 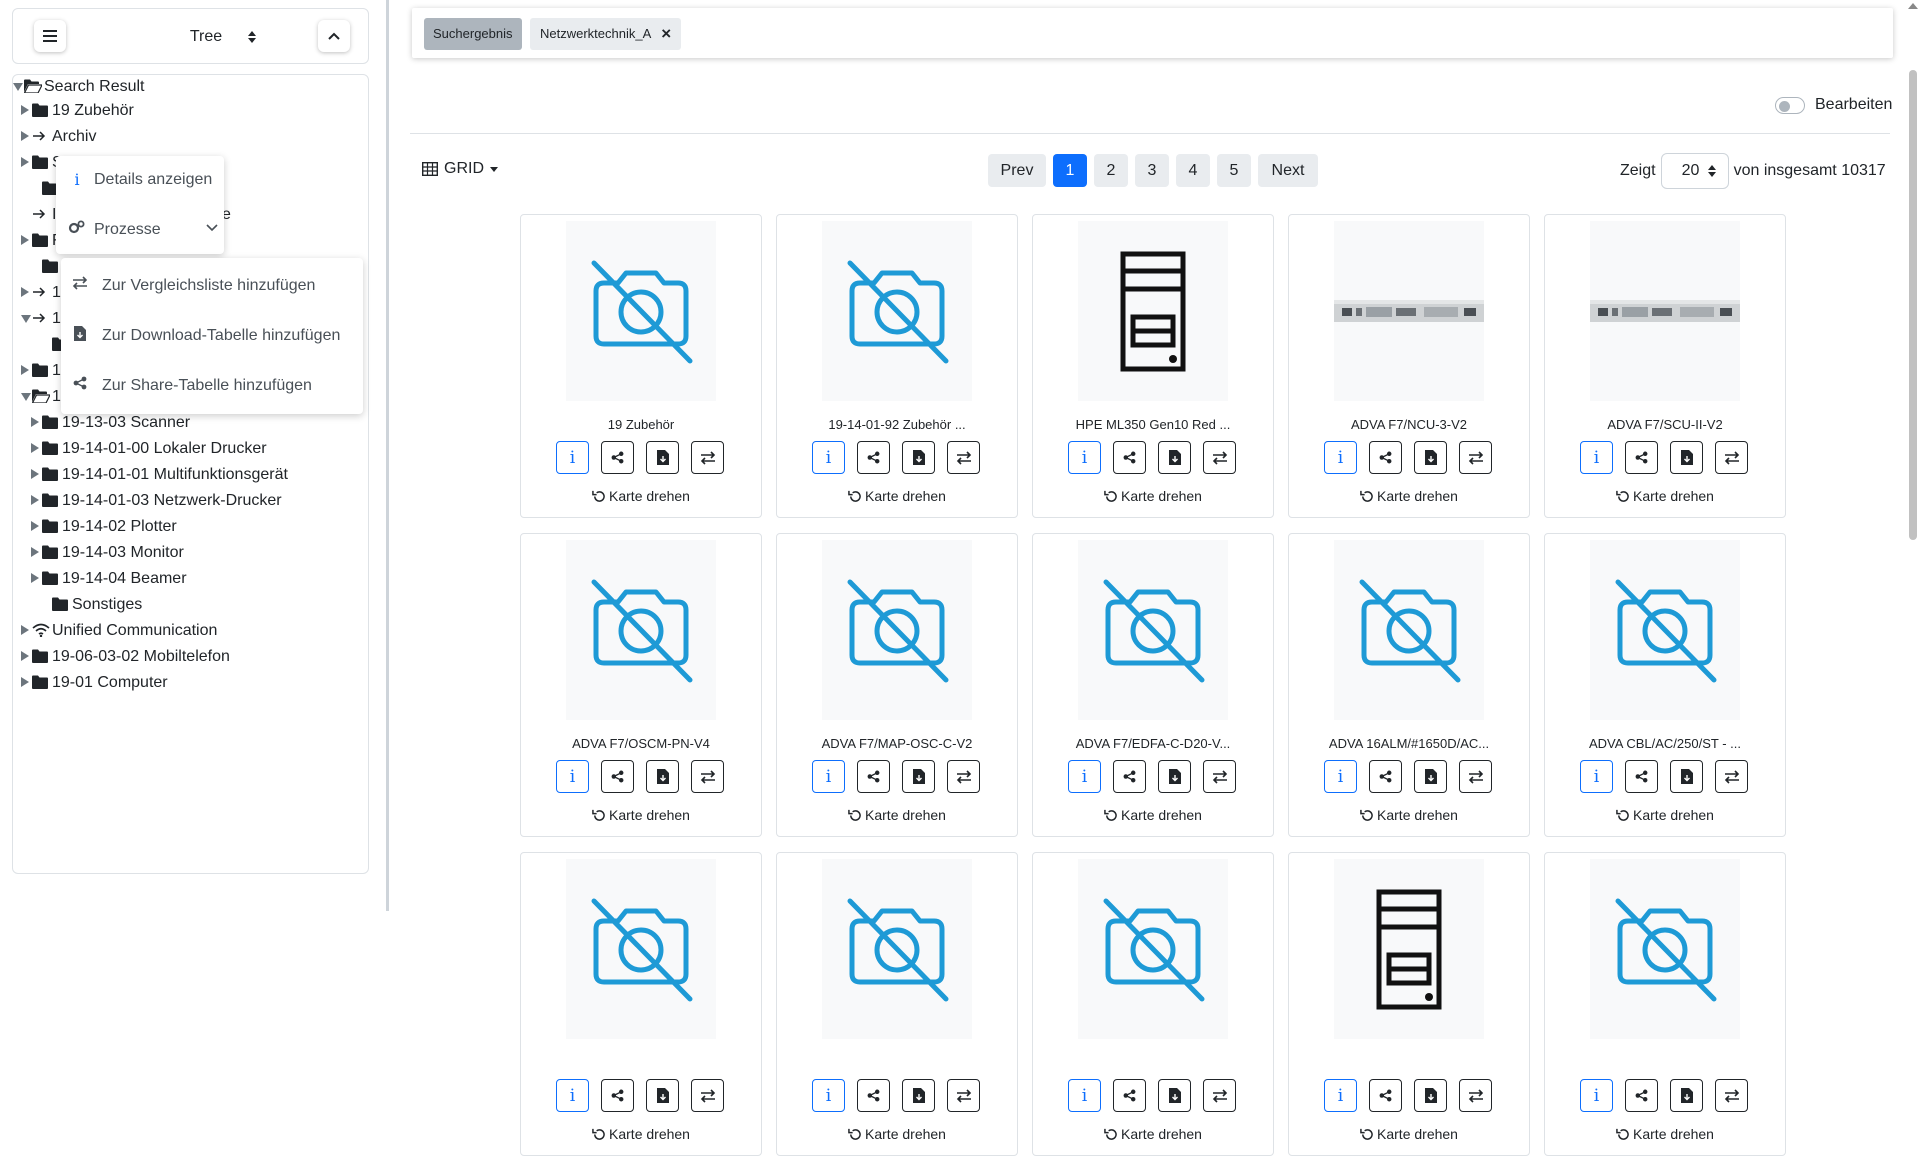 What do you see at coordinates (1017, 170) in the screenshot?
I see `prev-page-button: Prev` at bounding box center [1017, 170].